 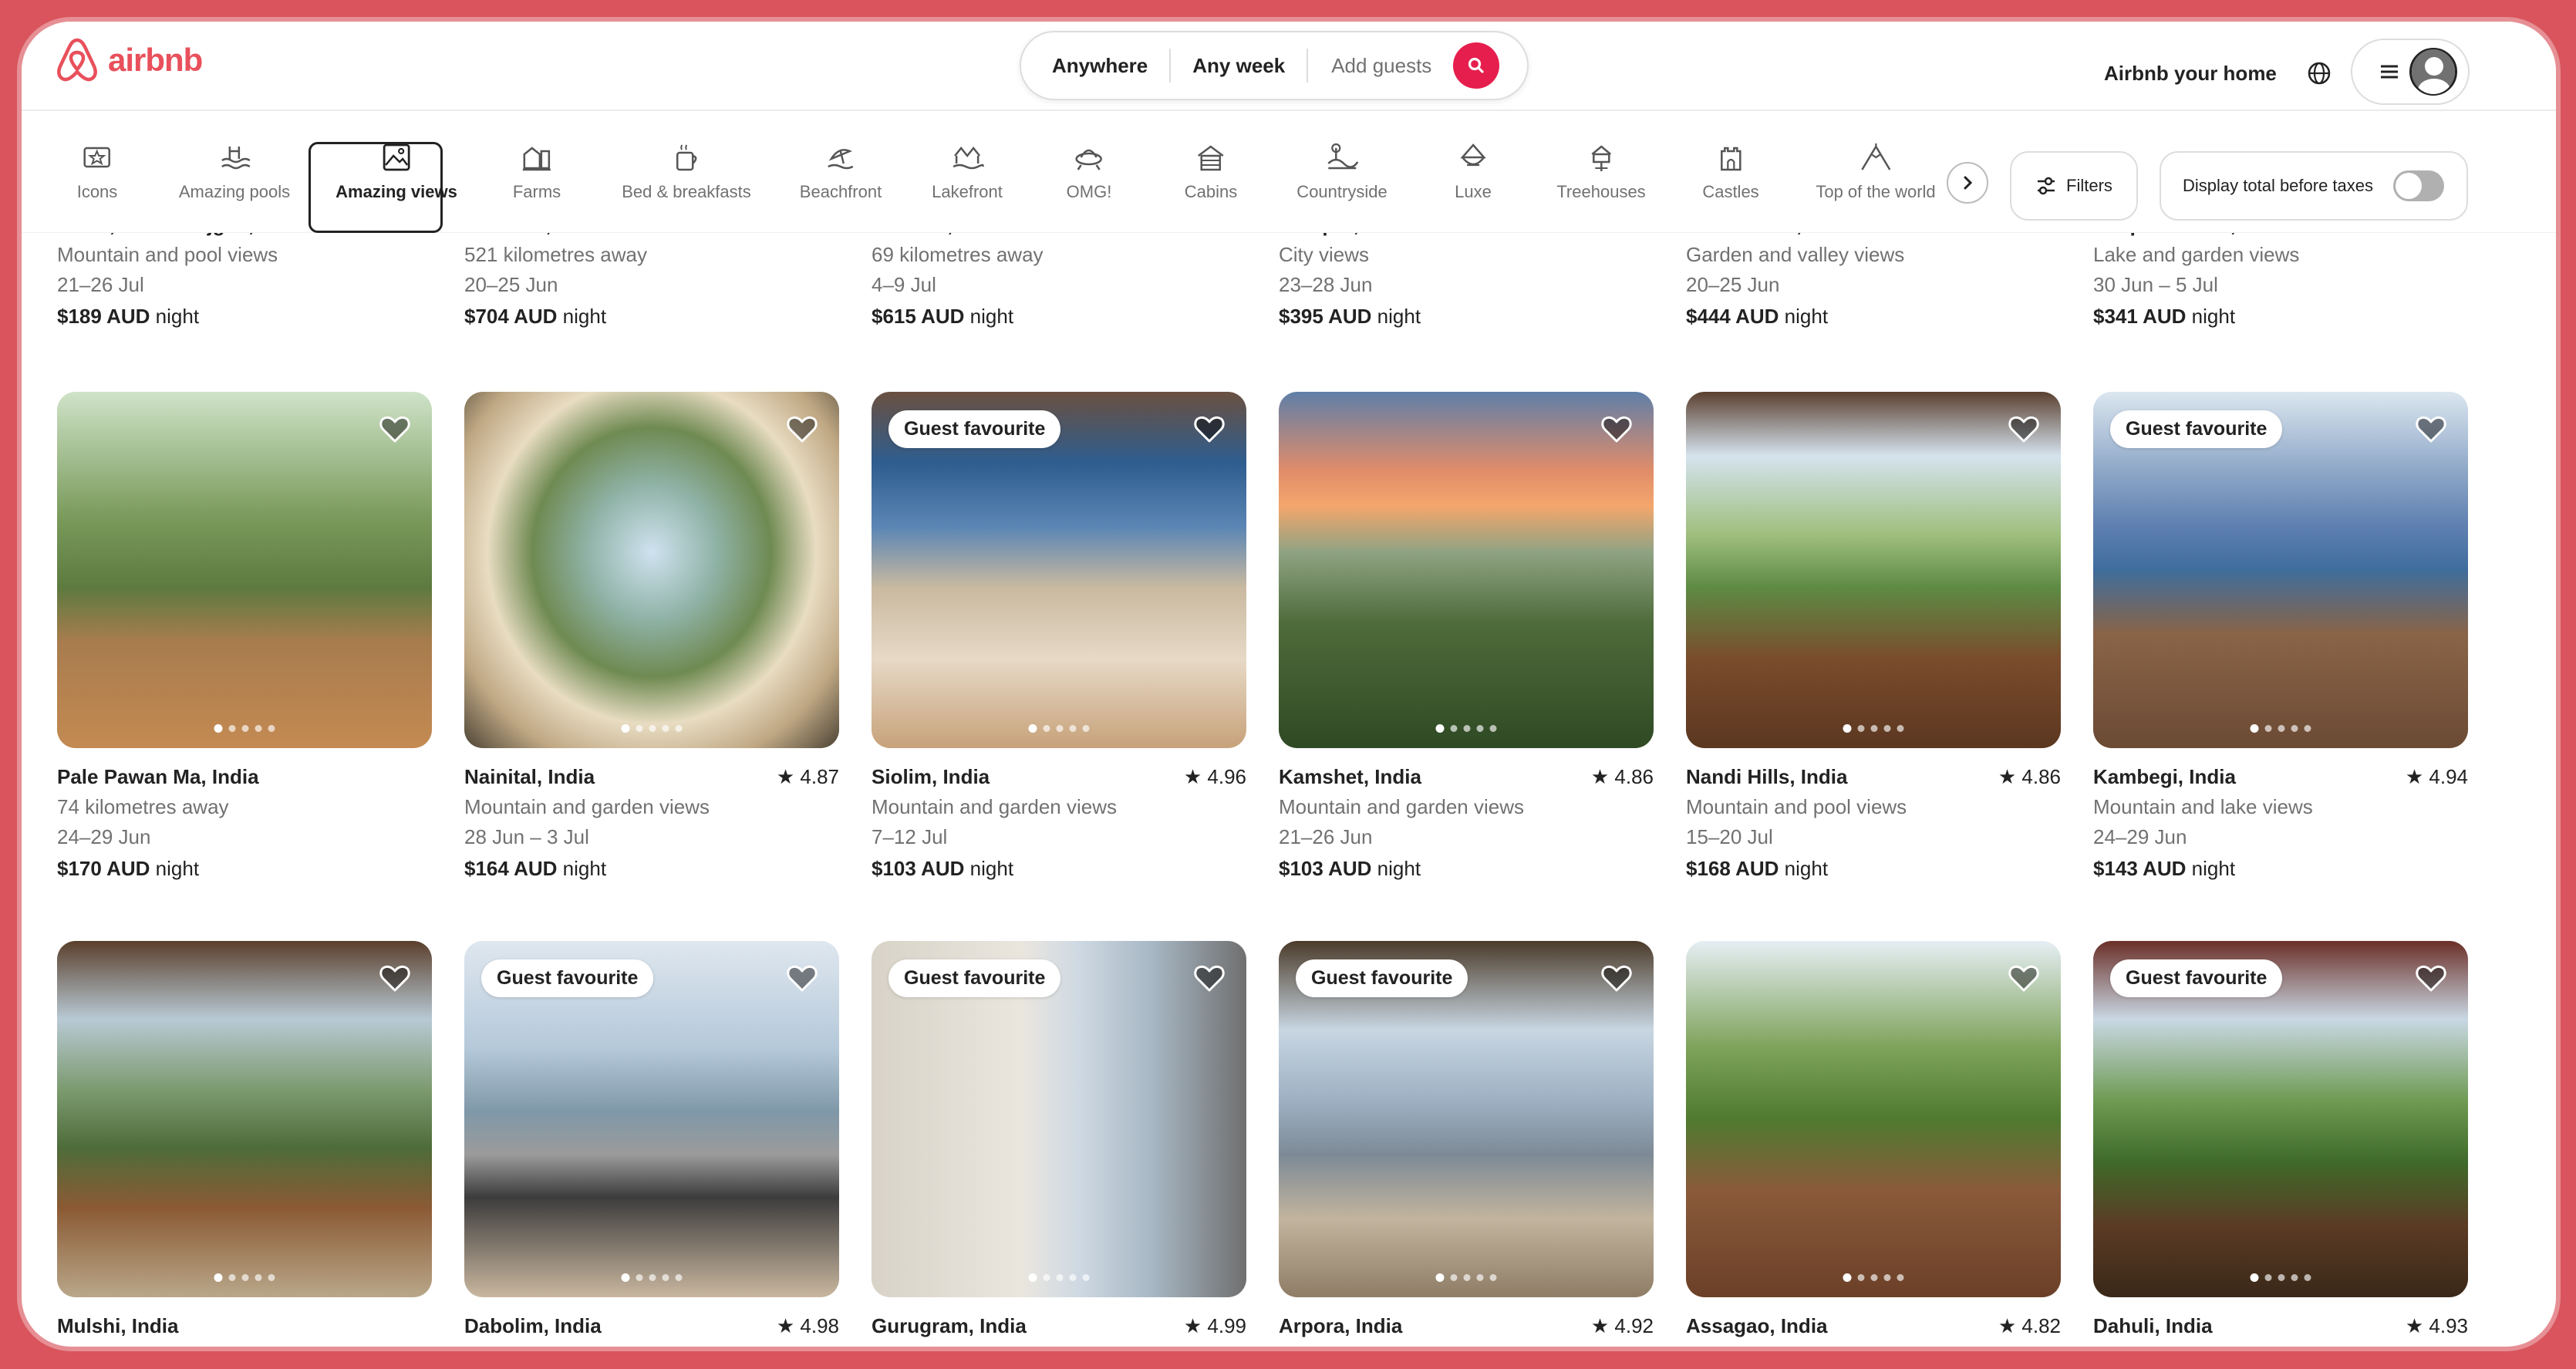 I want to click on listing-dates: 7–12 Jul, so click(x=910, y=836).